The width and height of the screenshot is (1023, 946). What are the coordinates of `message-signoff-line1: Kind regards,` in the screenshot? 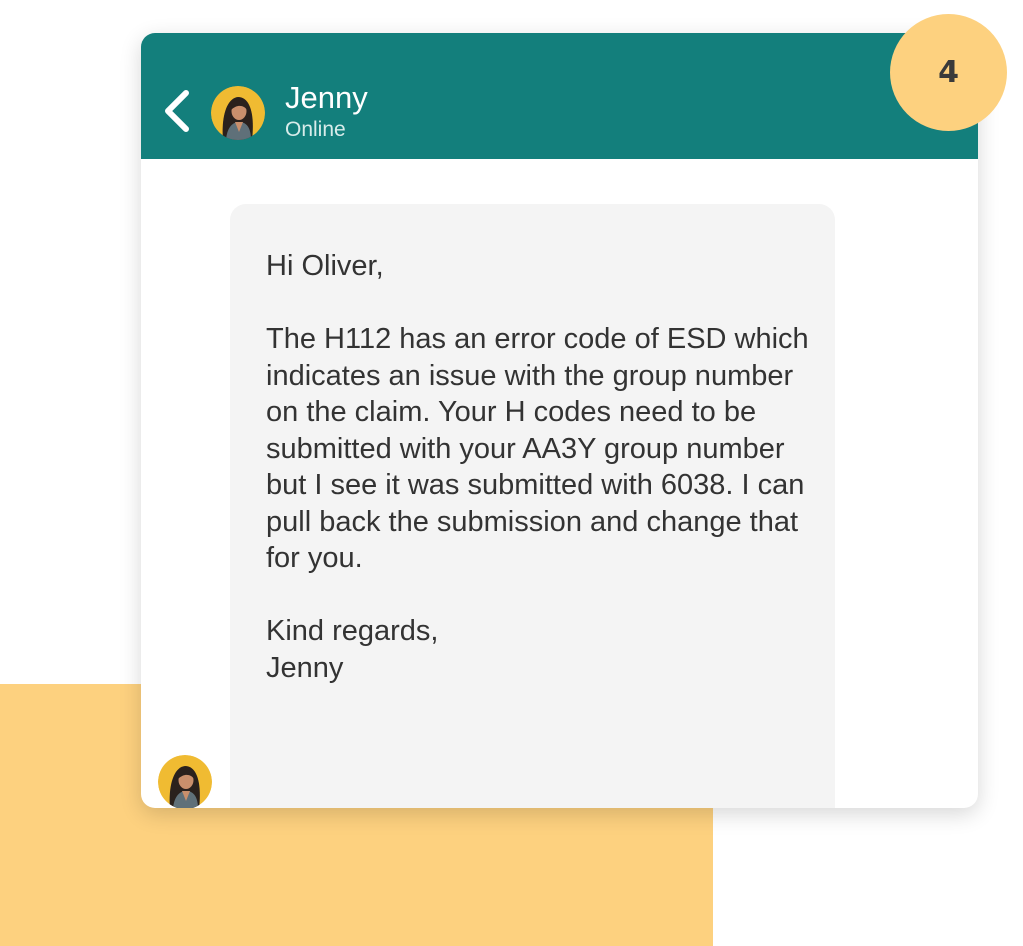 It's located at (352, 631).